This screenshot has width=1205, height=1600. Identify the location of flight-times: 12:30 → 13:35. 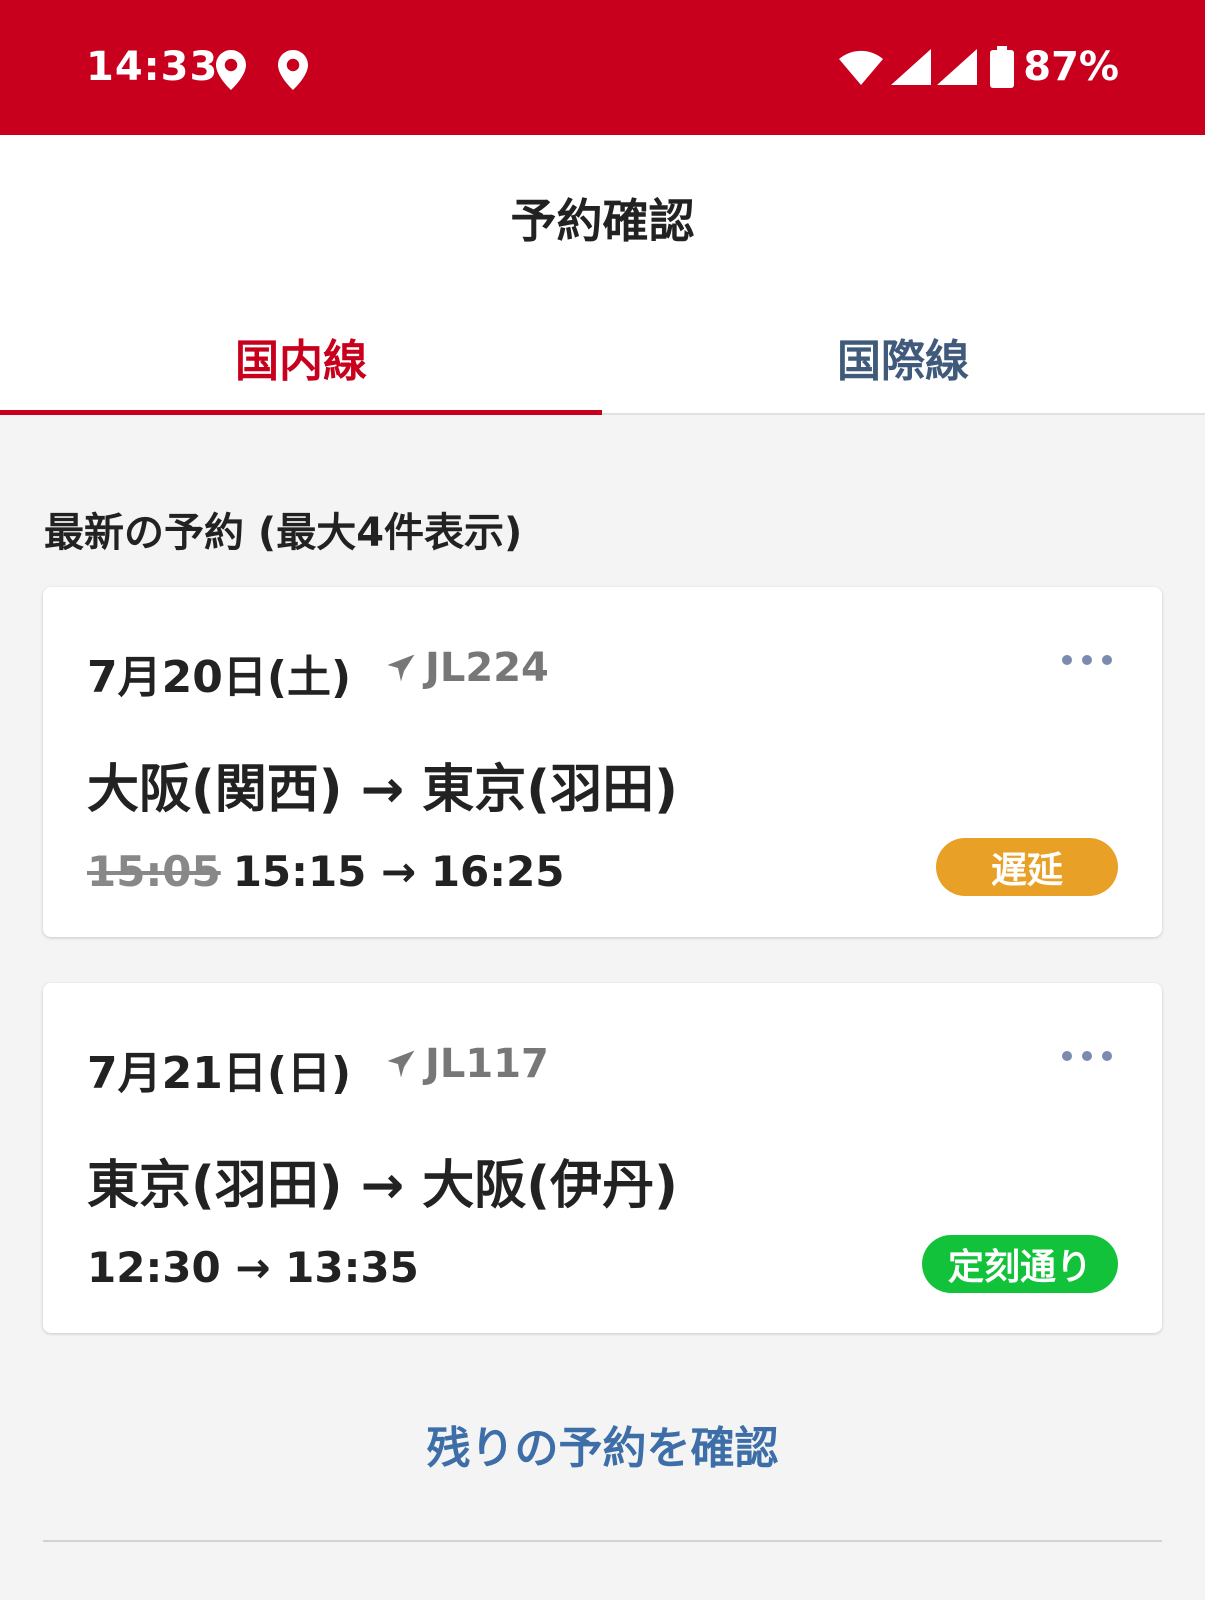
(253, 1267).